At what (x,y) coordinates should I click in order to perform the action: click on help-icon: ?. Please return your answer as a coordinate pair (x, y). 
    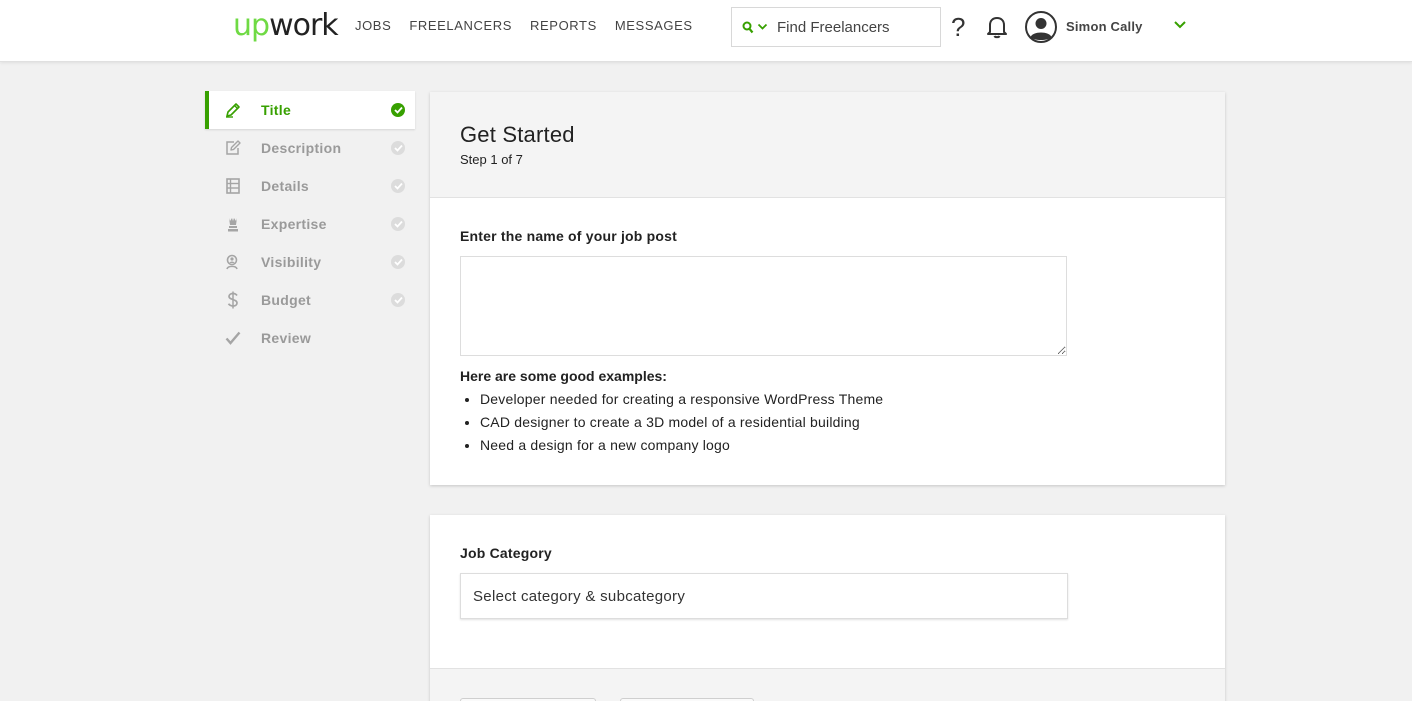
    Looking at the image, I should click on (958, 27).